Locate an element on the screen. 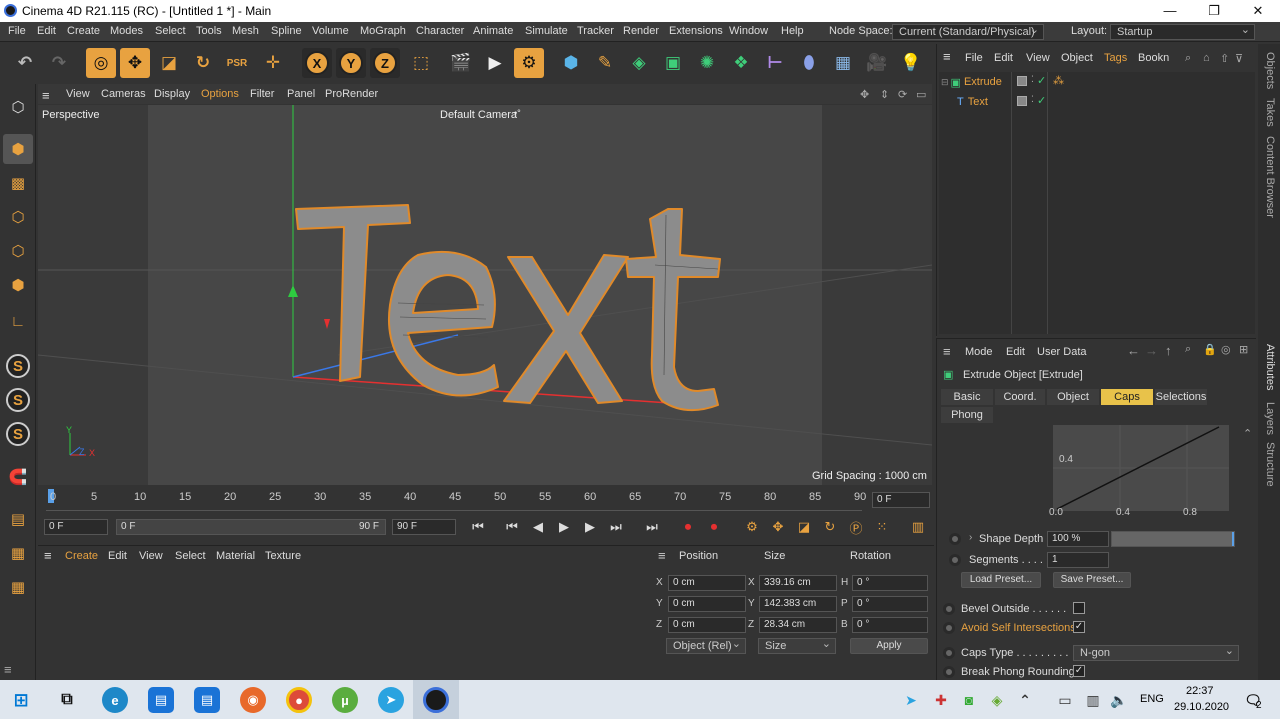 This screenshot has width=1280, height=719. start-frame-field: 0 F is located at coordinates (76, 527).